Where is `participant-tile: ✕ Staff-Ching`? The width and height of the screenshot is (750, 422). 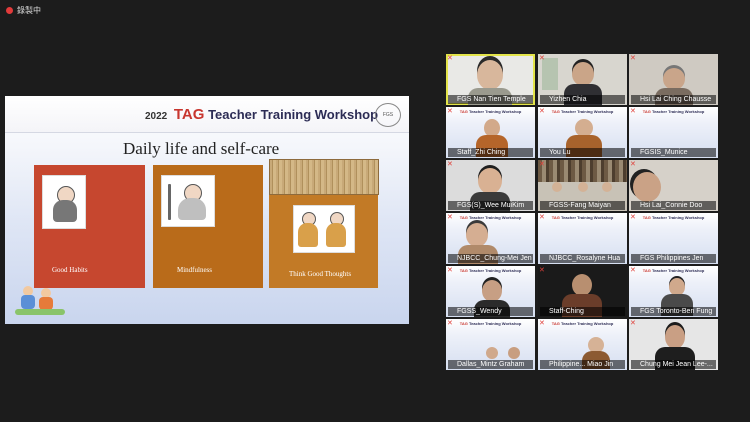
participant-tile: ✕ Staff-Ching is located at coordinates (582, 291).